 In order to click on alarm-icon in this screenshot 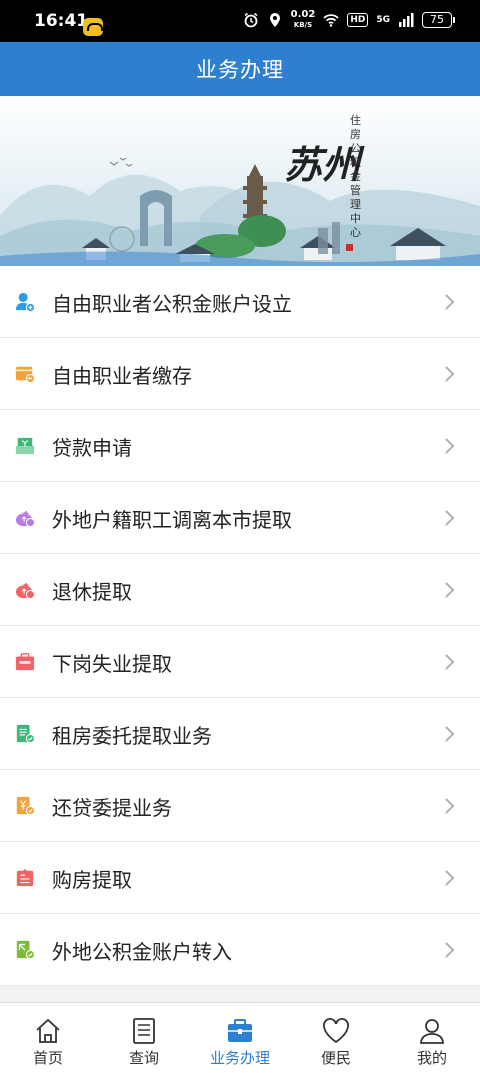, I will do `click(251, 20)`.